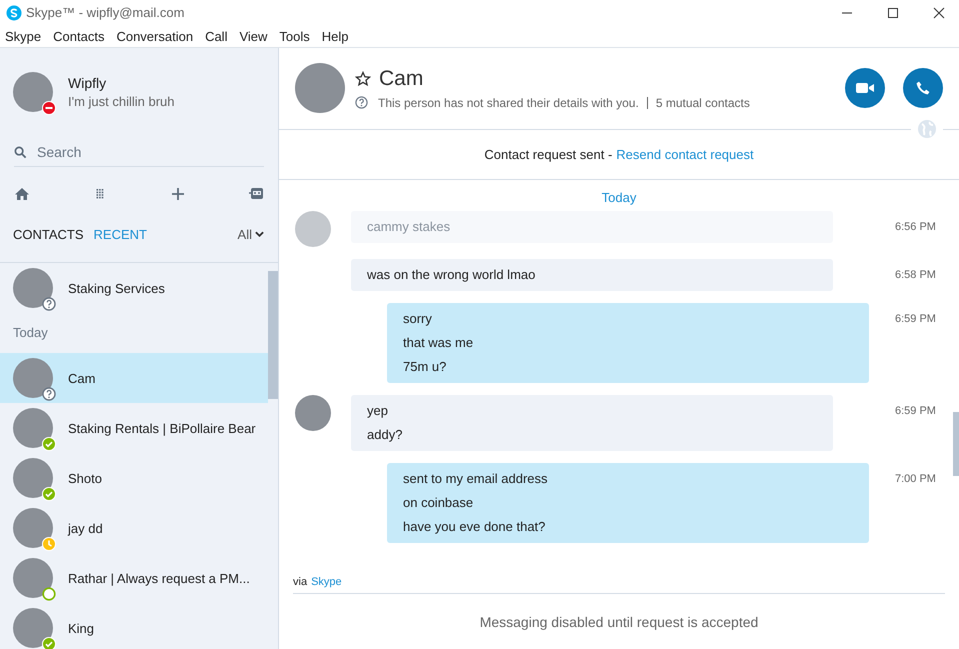  Describe the element at coordinates (105, 12) in the screenshot. I see `window-title: Skype™ - wipfly@mail.com` at that location.